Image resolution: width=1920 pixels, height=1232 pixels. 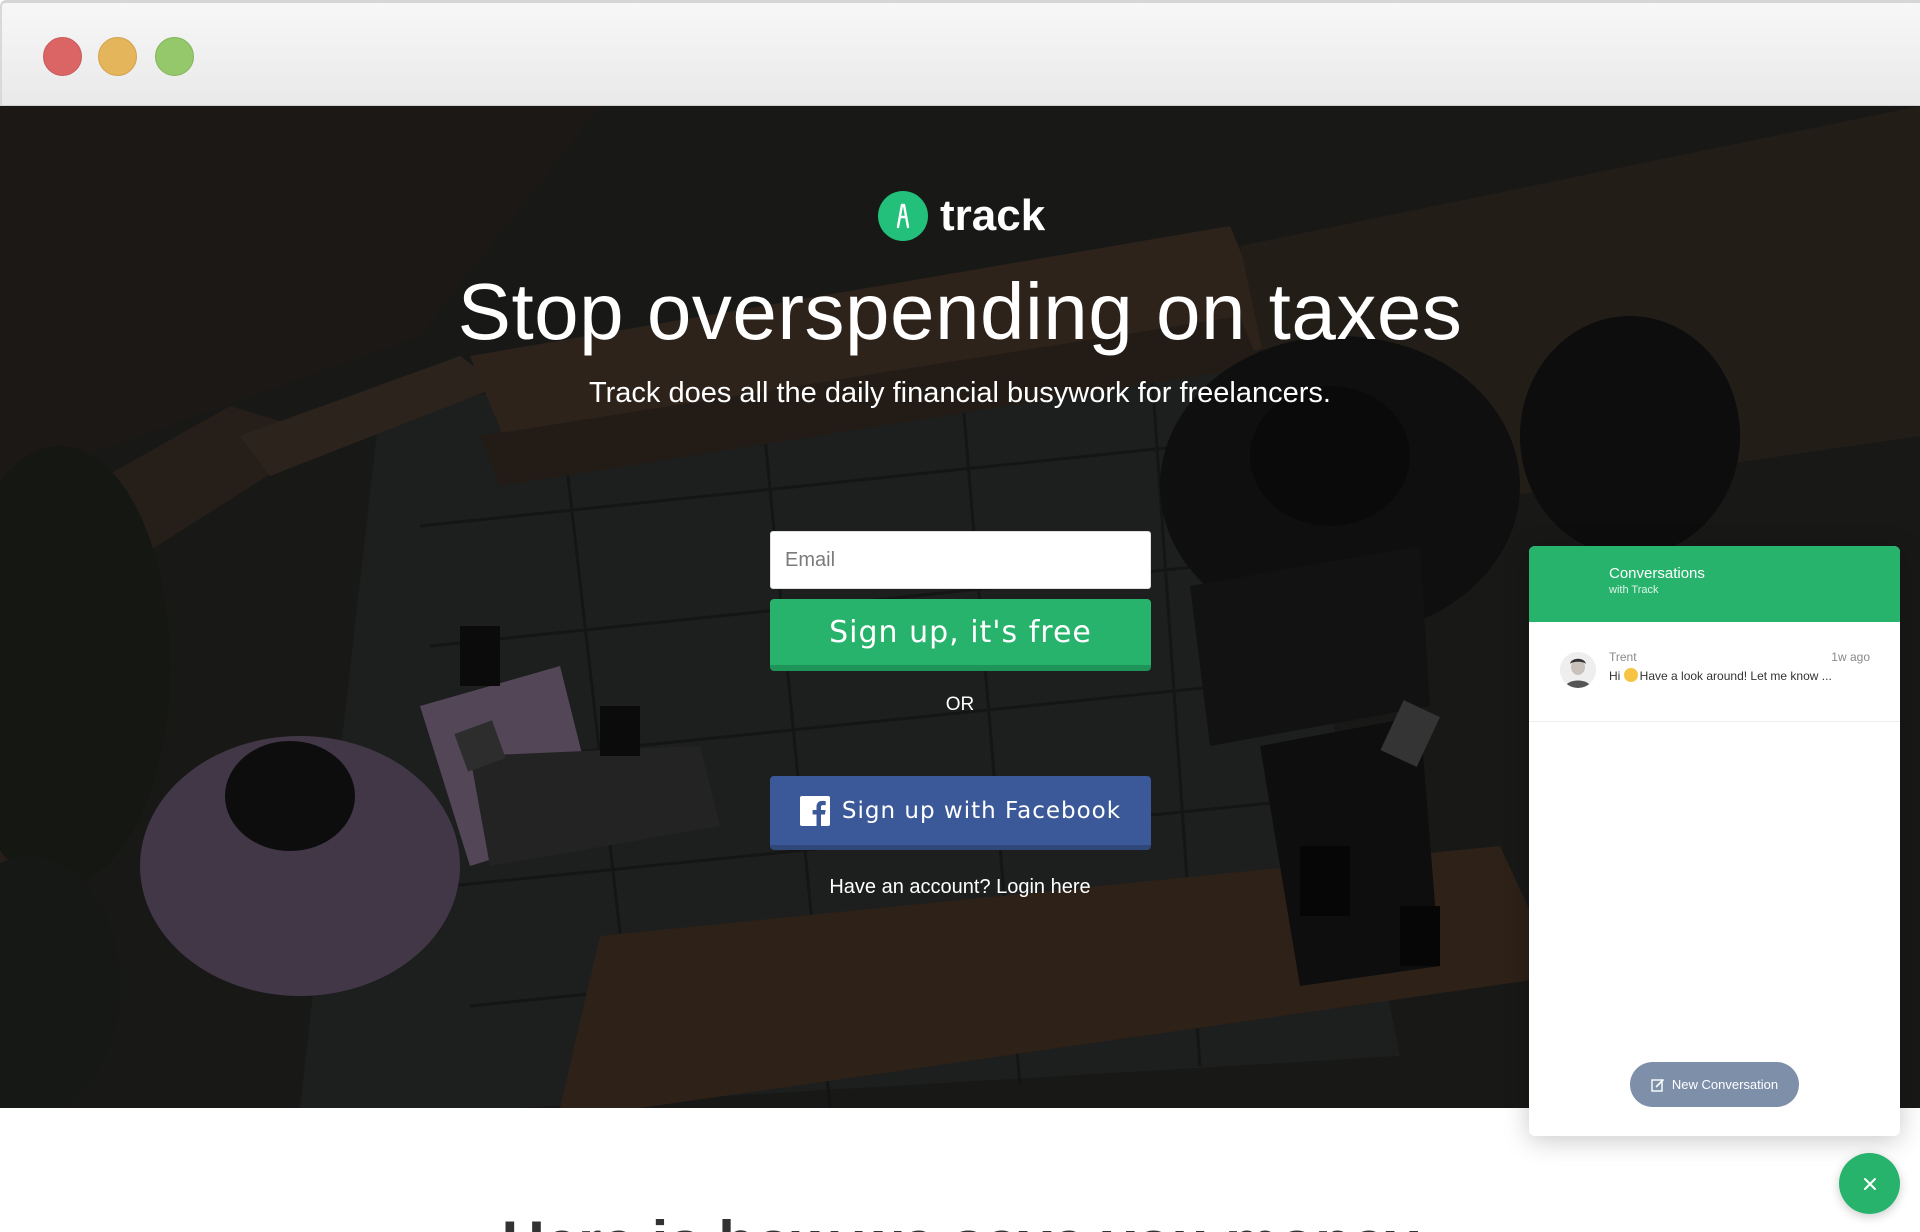 What do you see at coordinates (1657, 1085) in the screenshot?
I see `compose-icon` at bounding box center [1657, 1085].